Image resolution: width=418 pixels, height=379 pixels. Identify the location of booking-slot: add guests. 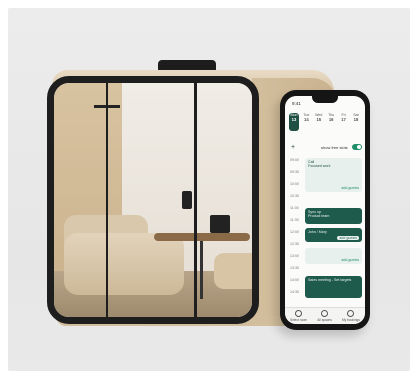
(333, 256).